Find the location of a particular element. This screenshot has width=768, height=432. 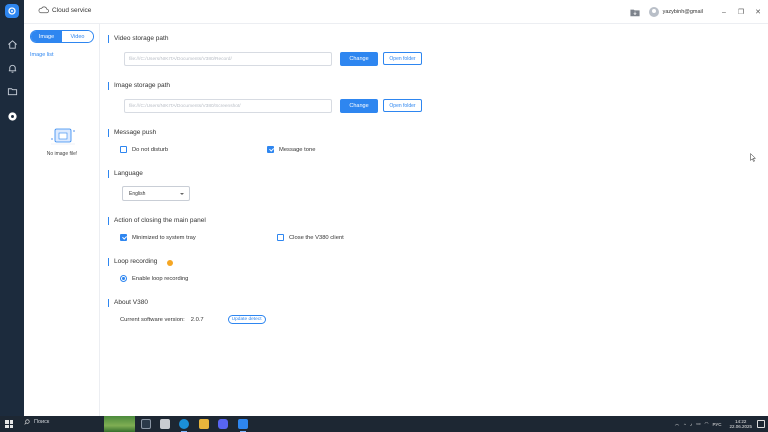

files-nav-button is located at coordinates (12, 91).